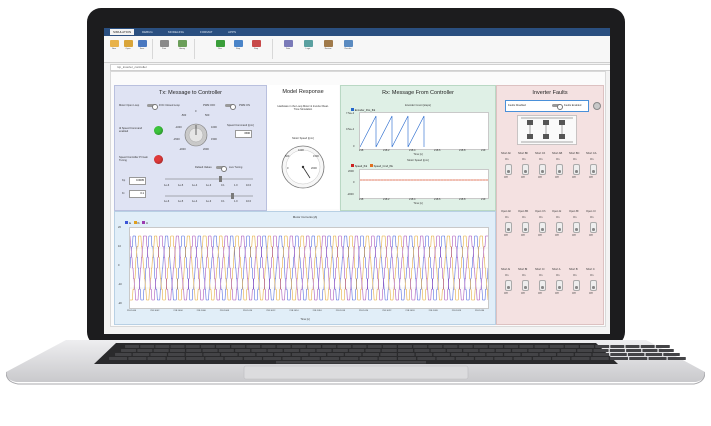  Describe the element at coordinates (214, 139) in the screenshot. I see `knob-tick-1500: 1500` at that location.